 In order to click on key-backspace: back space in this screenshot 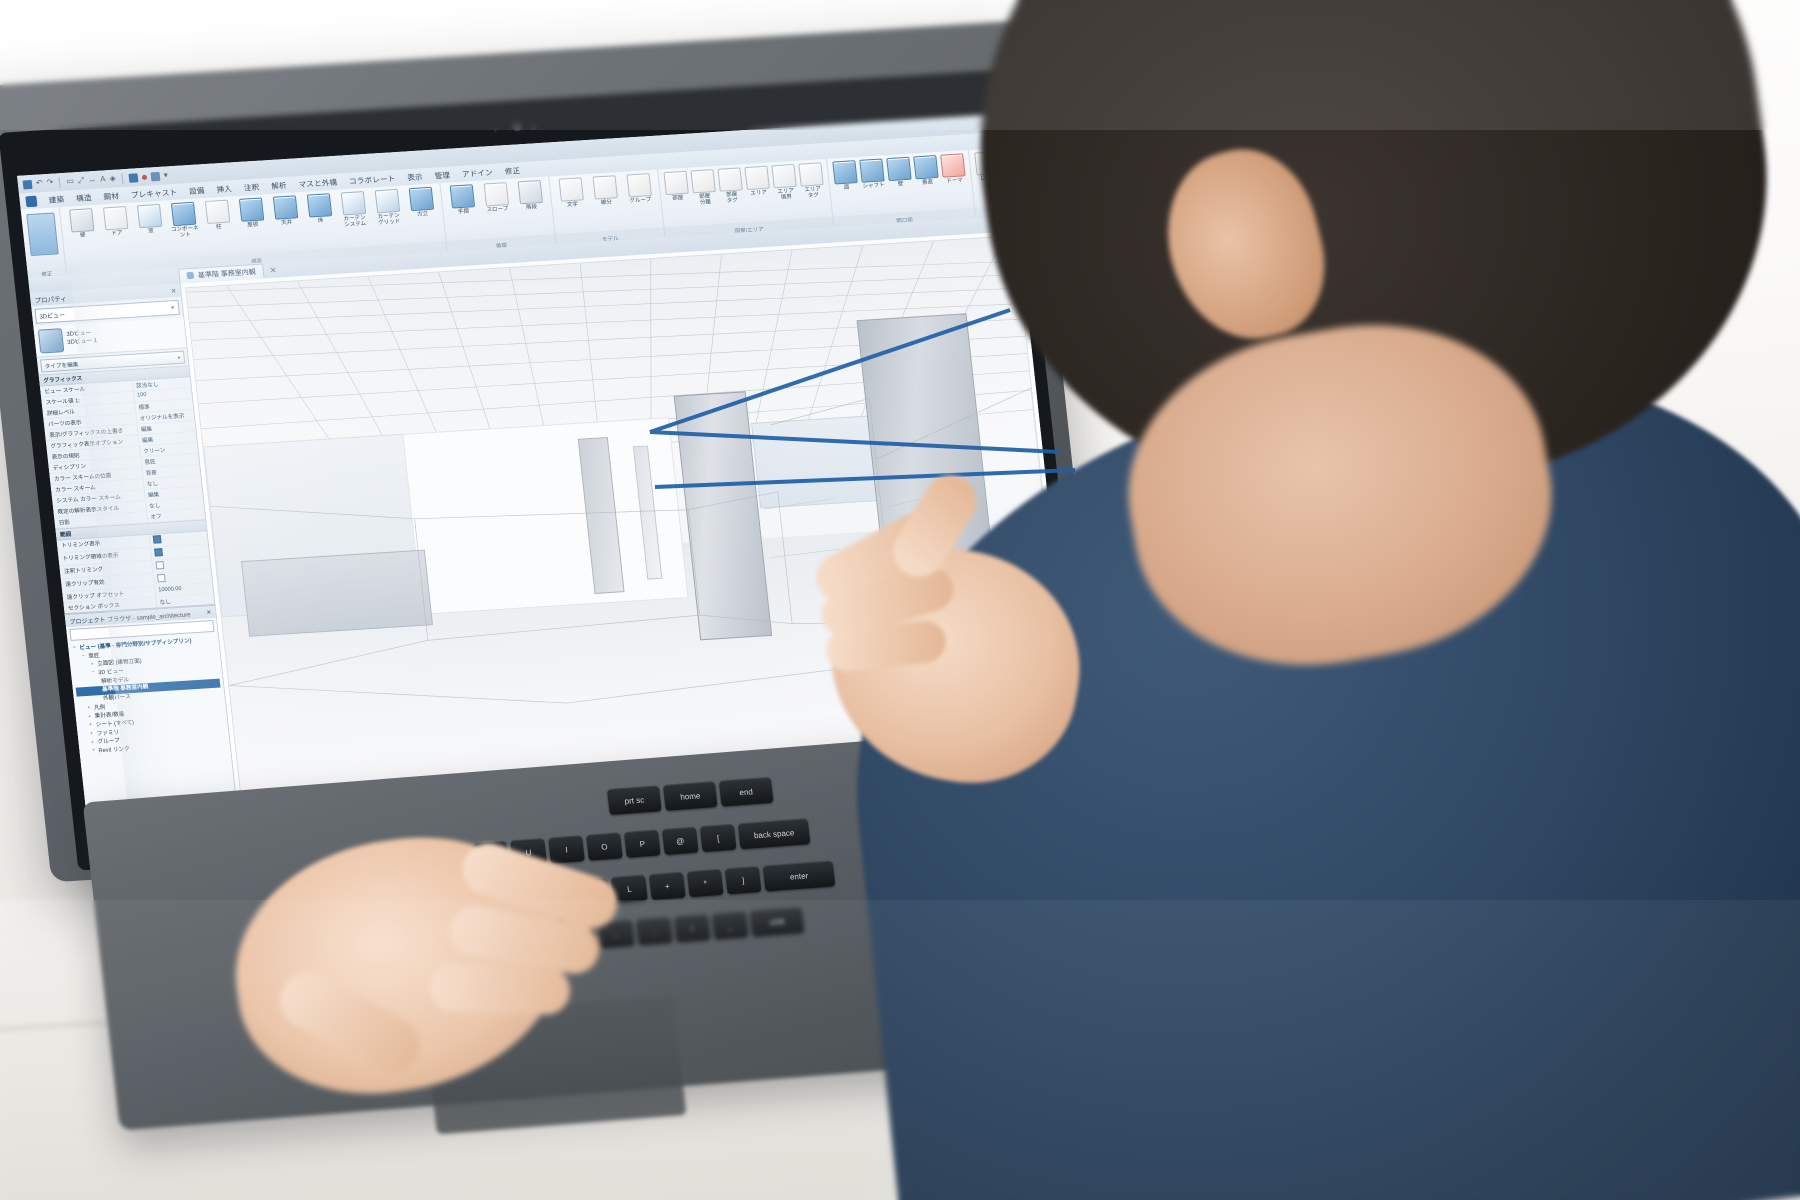, I will do `click(774, 834)`.